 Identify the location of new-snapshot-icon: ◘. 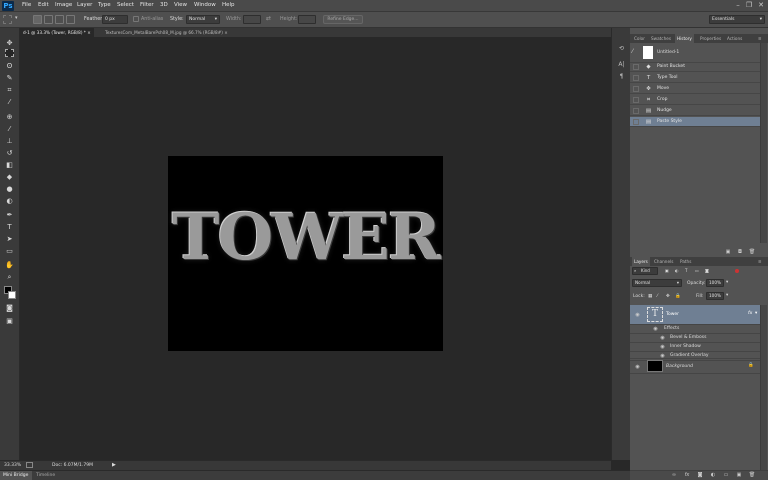
(740, 252).